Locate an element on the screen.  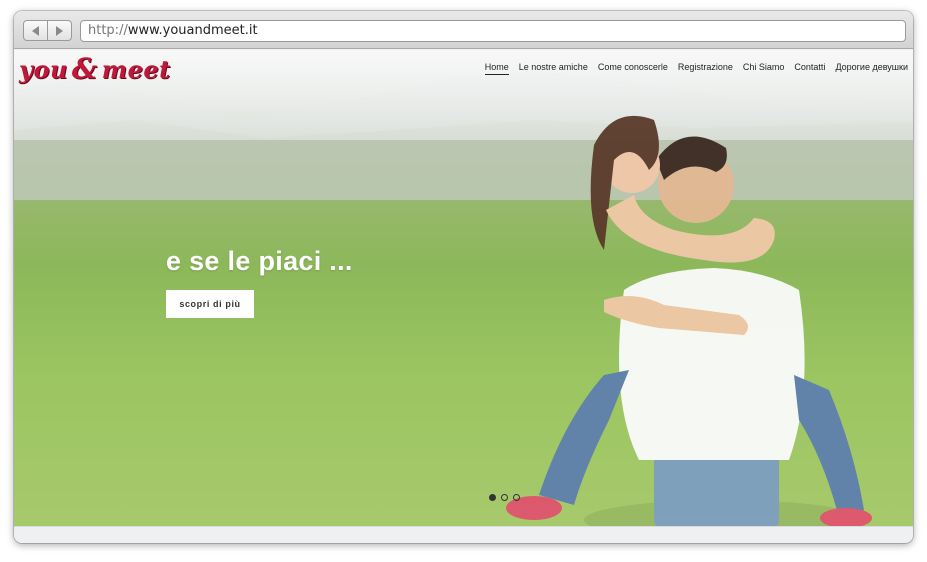
menu-item-chi-siamo: Chi Siamo is located at coordinates (764, 68).